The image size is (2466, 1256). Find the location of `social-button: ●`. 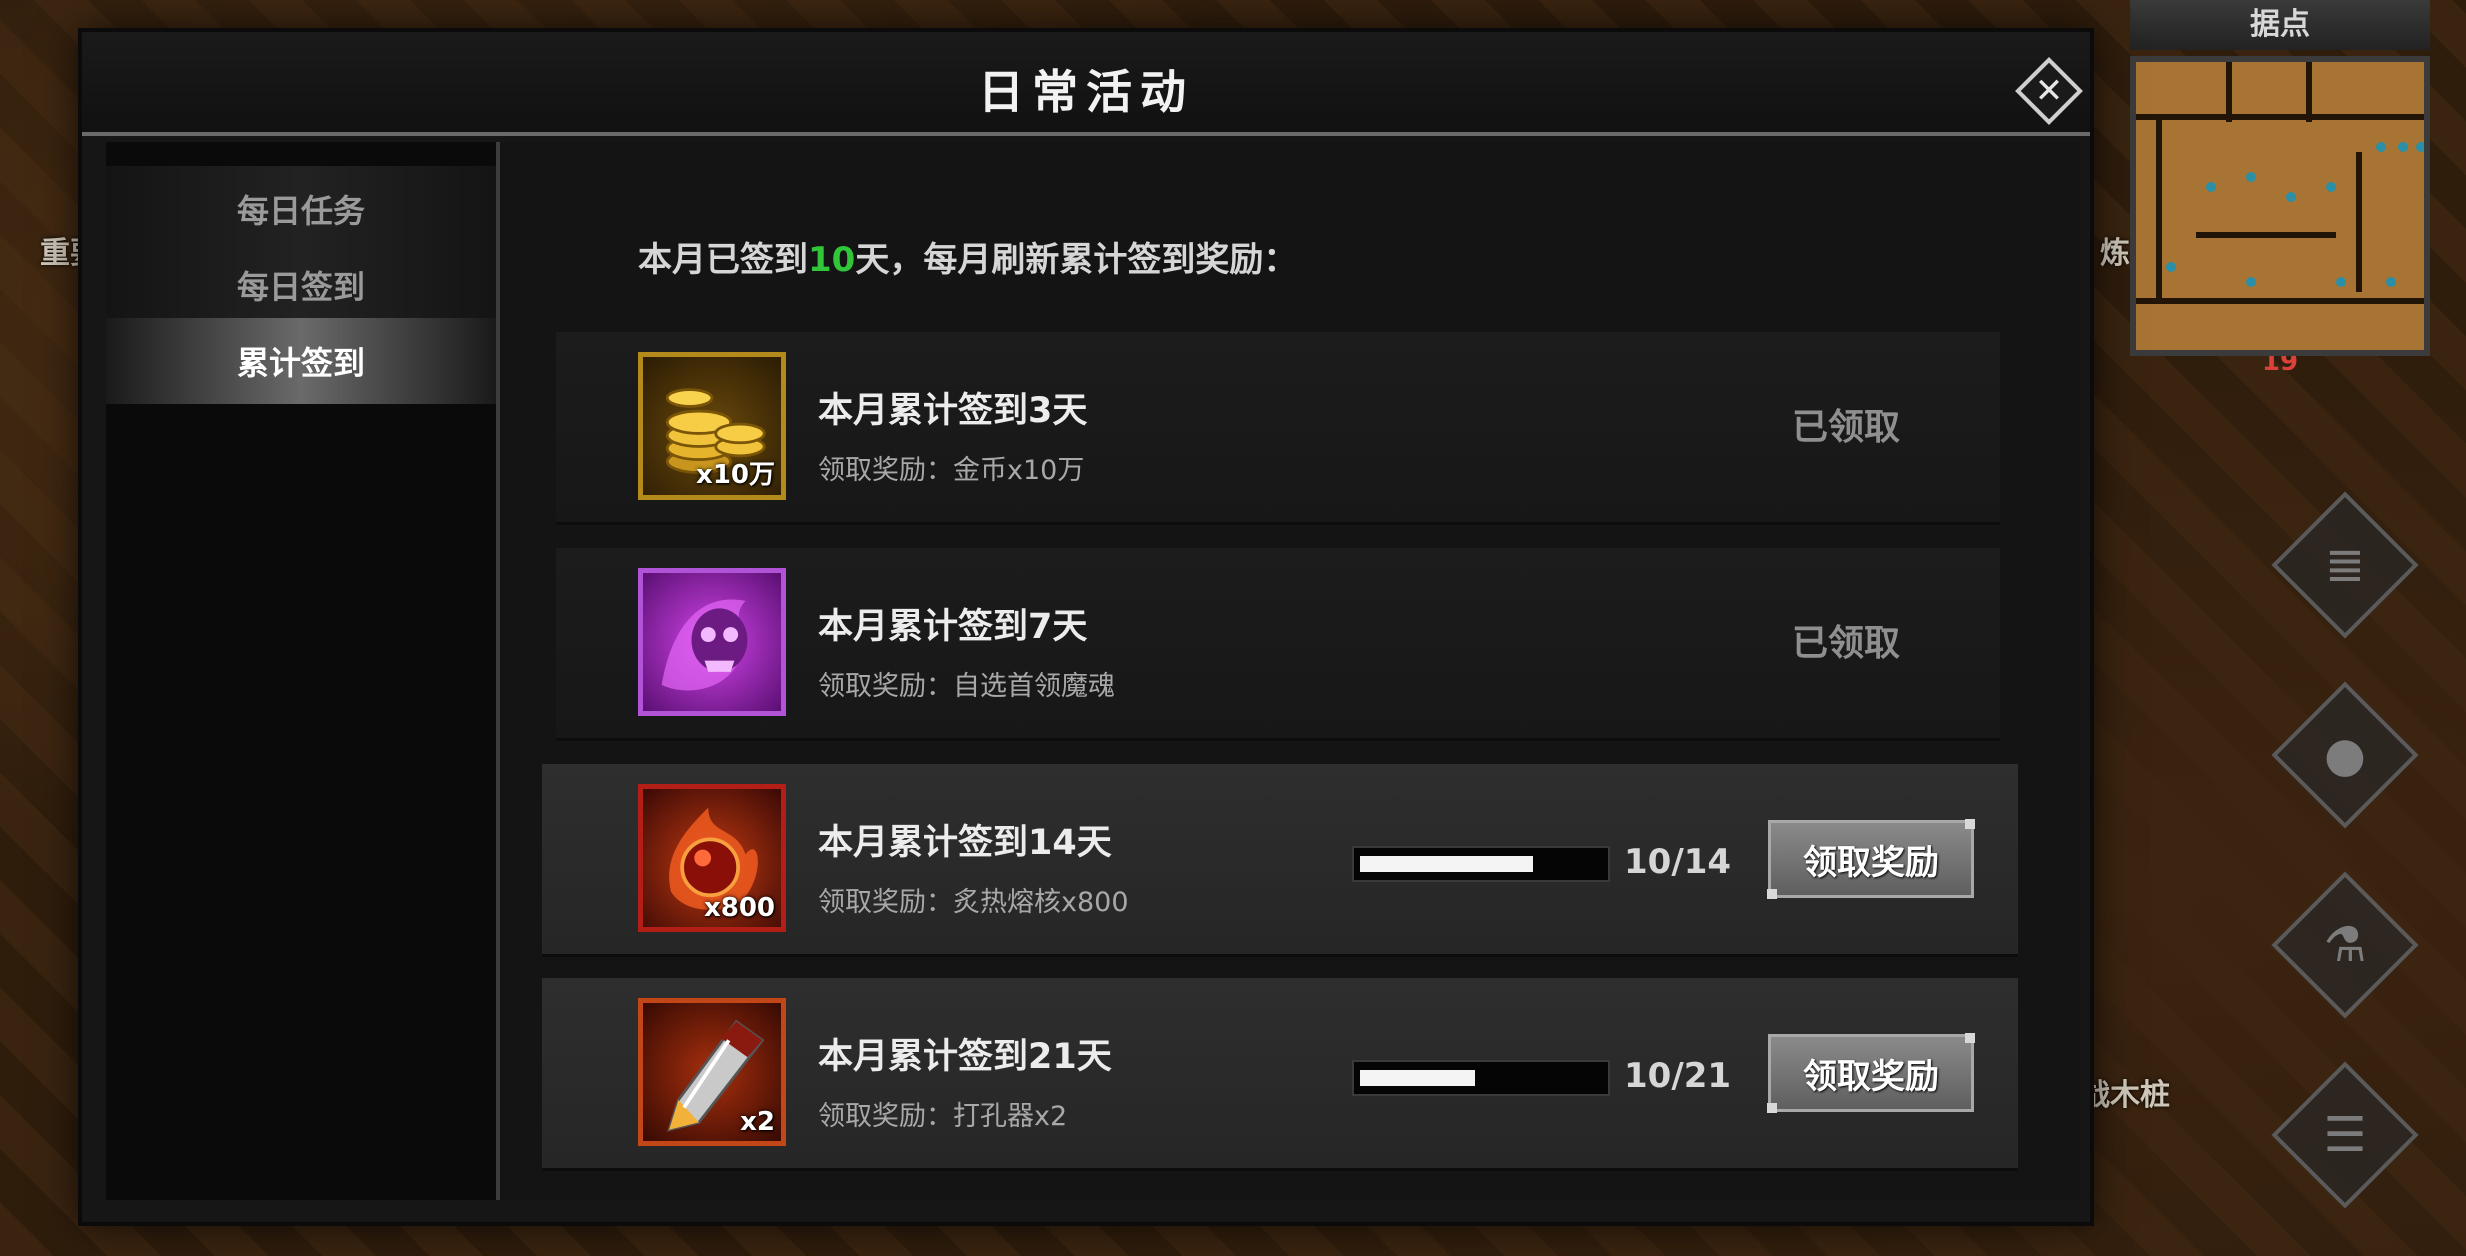

social-button: ● is located at coordinates (2345, 755).